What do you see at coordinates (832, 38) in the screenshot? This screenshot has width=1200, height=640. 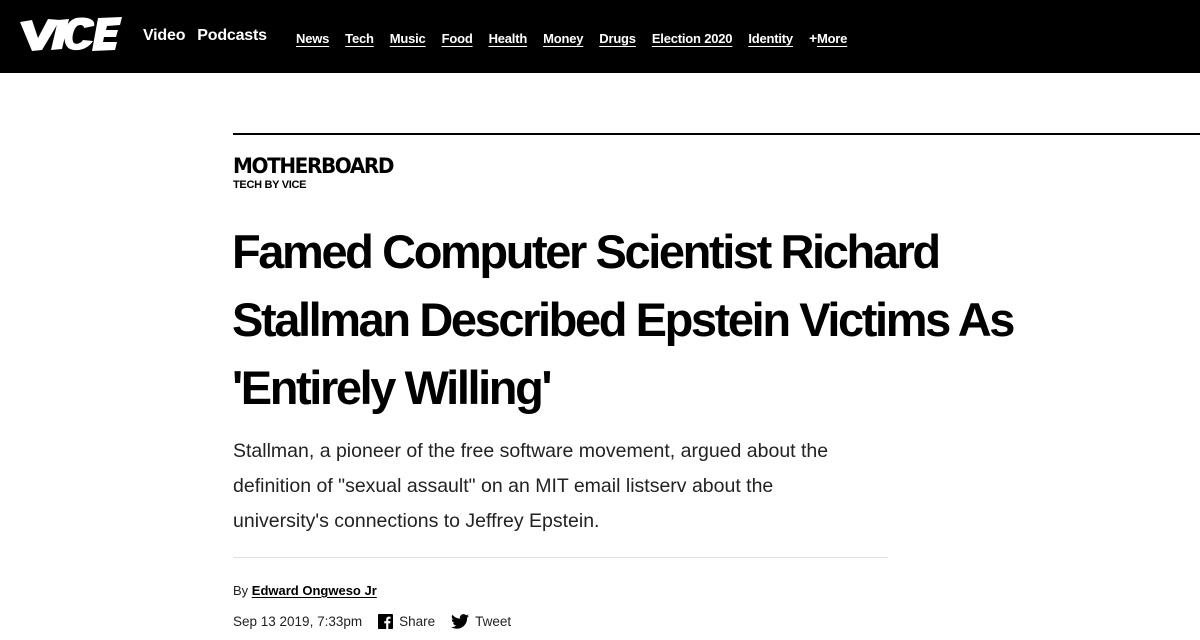 I see `nav-more-label: More` at bounding box center [832, 38].